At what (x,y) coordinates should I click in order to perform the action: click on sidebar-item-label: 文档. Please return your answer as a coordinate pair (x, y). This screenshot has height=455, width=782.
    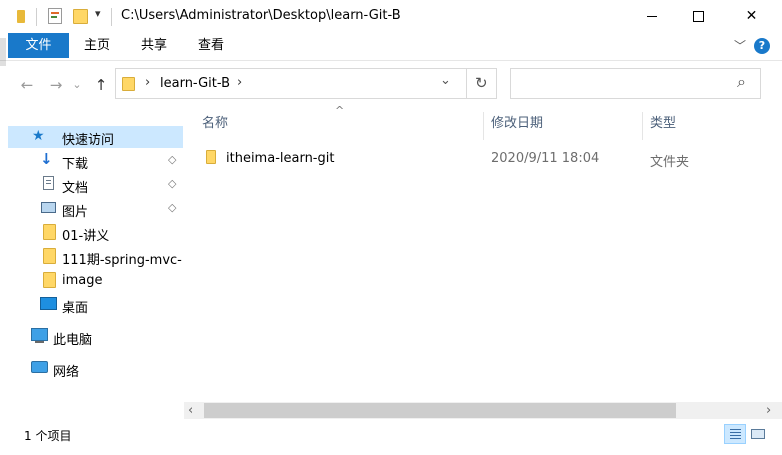
    Looking at the image, I should click on (75, 188).